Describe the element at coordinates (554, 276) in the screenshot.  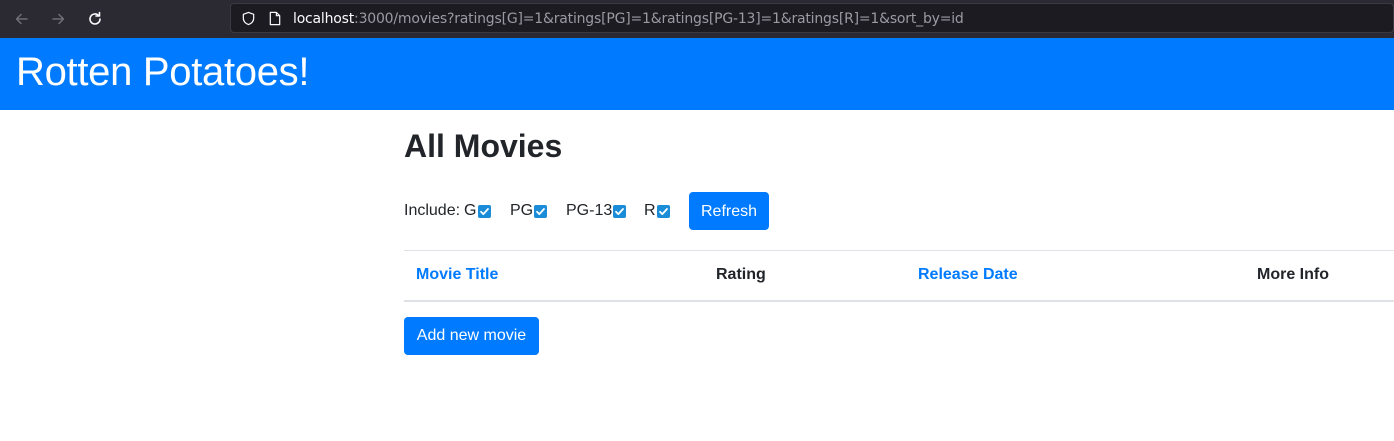
I see `column-header-title: Movie Title` at that location.